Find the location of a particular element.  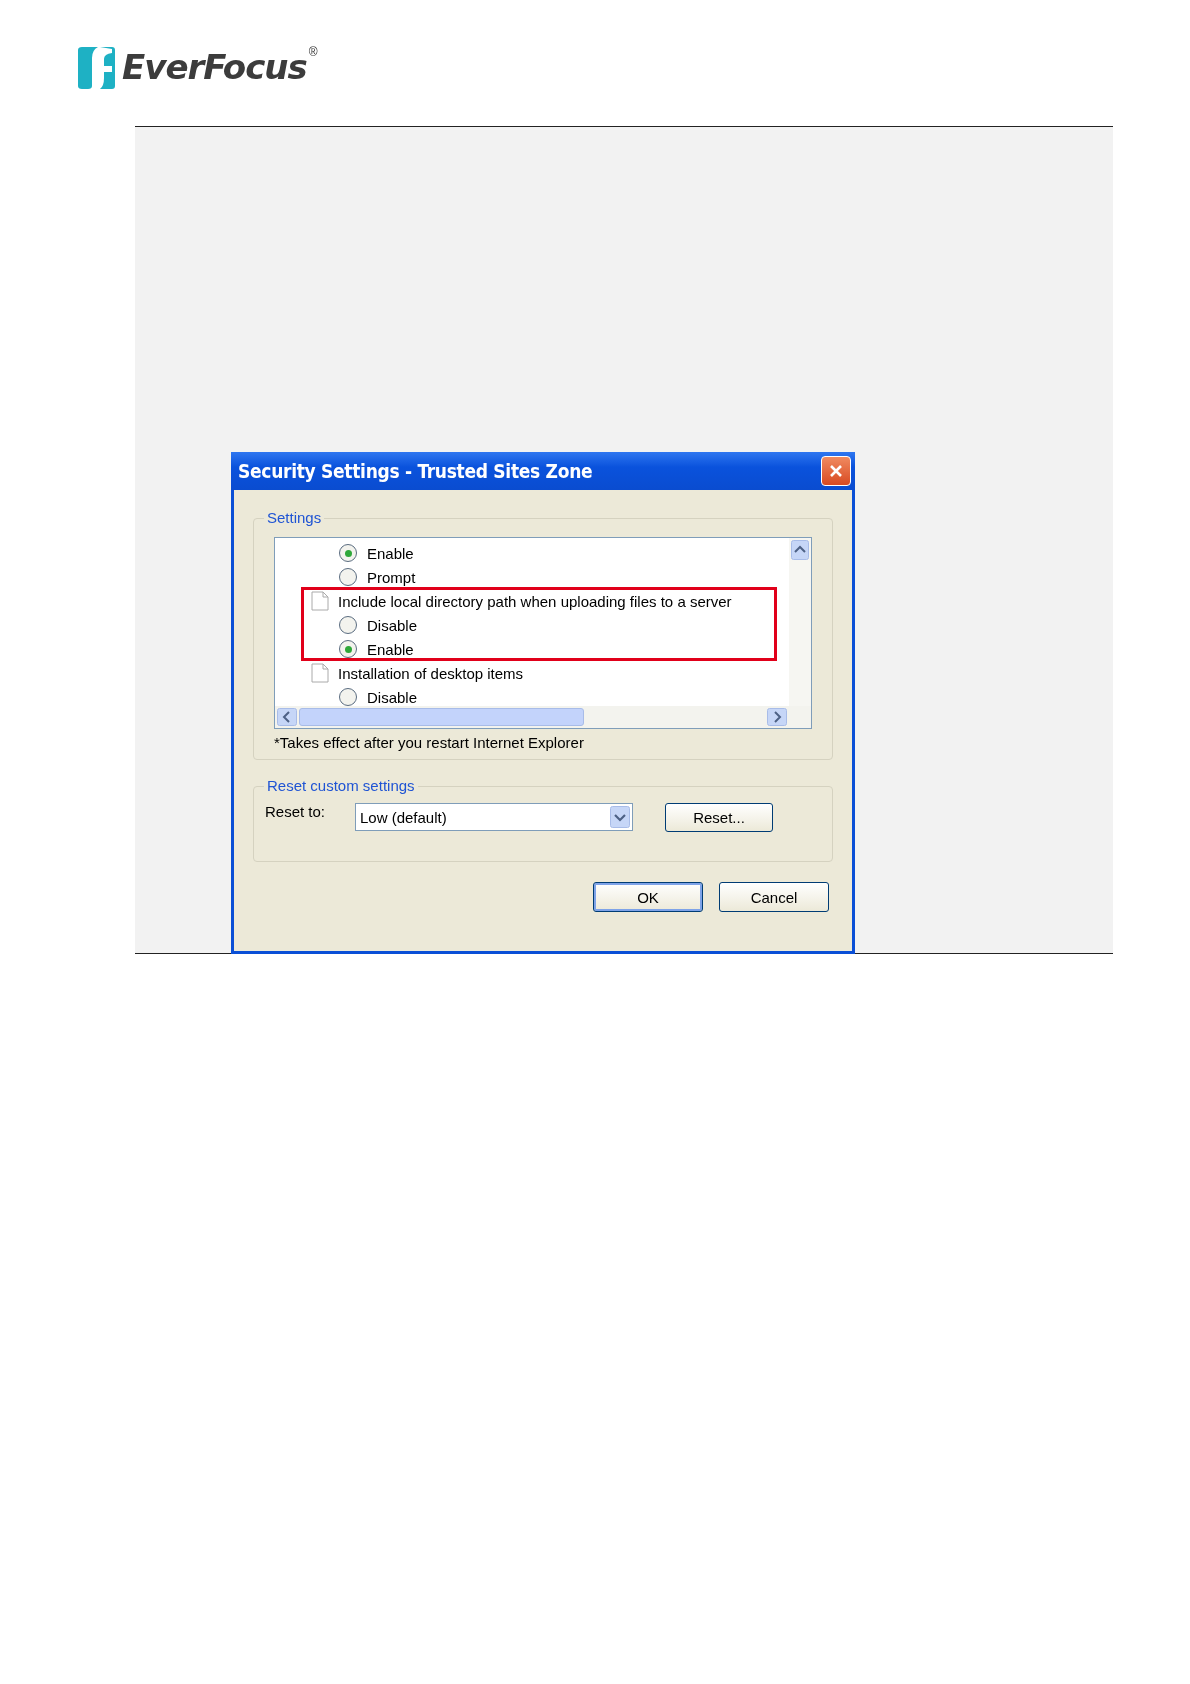

setting-label: Installation of desktop items is located at coordinates (431, 673).